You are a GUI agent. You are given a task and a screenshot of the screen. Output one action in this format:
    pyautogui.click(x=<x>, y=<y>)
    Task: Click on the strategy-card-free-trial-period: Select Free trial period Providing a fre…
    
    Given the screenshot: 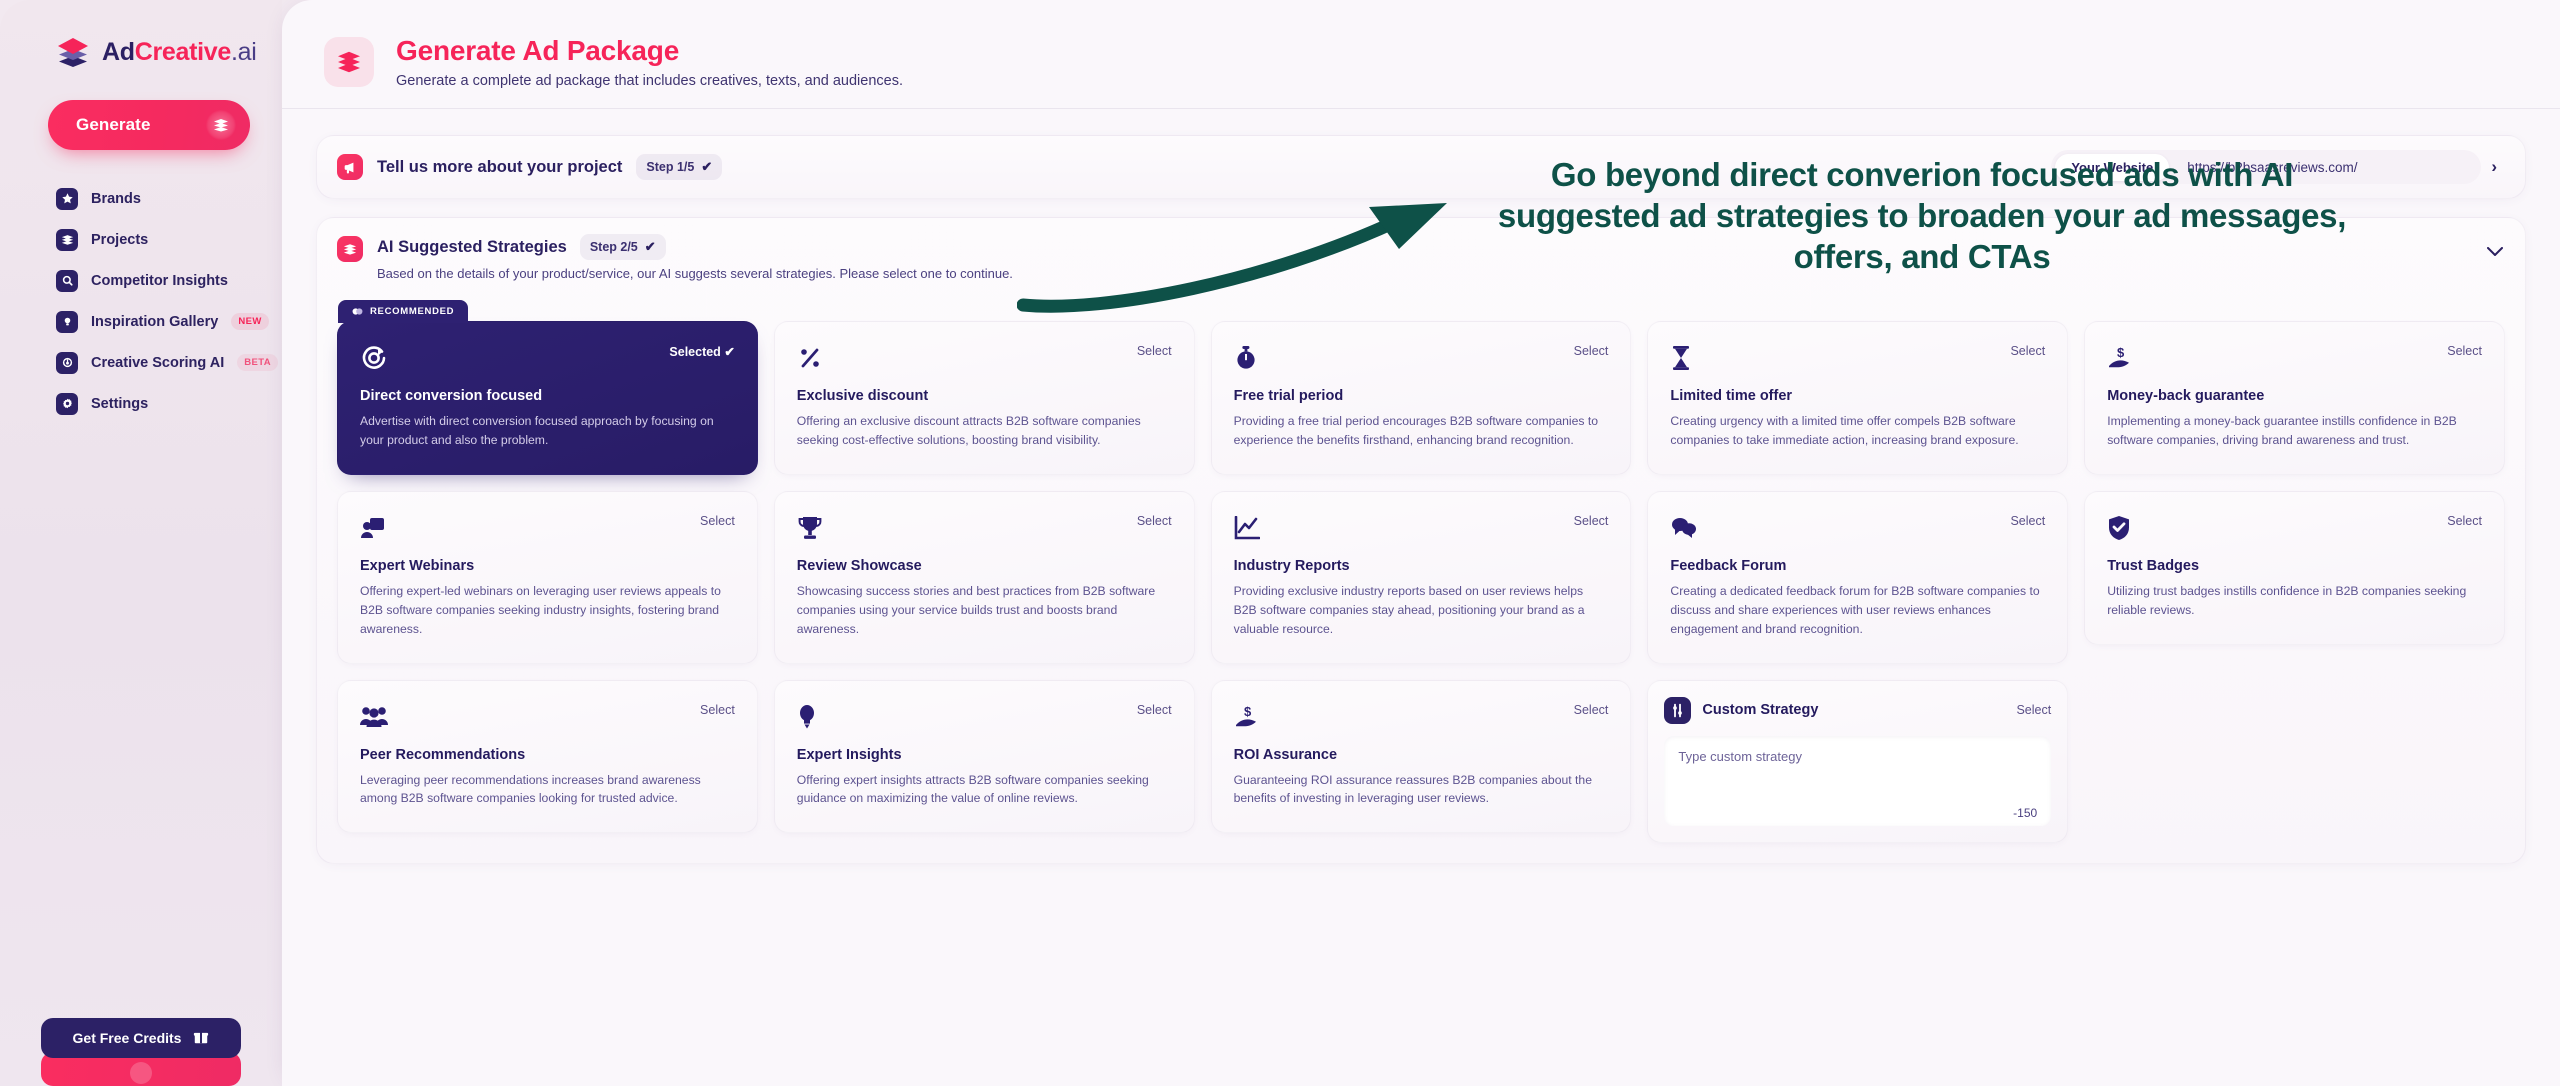 What is the action you would take?
    pyautogui.click(x=1421, y=398)
    